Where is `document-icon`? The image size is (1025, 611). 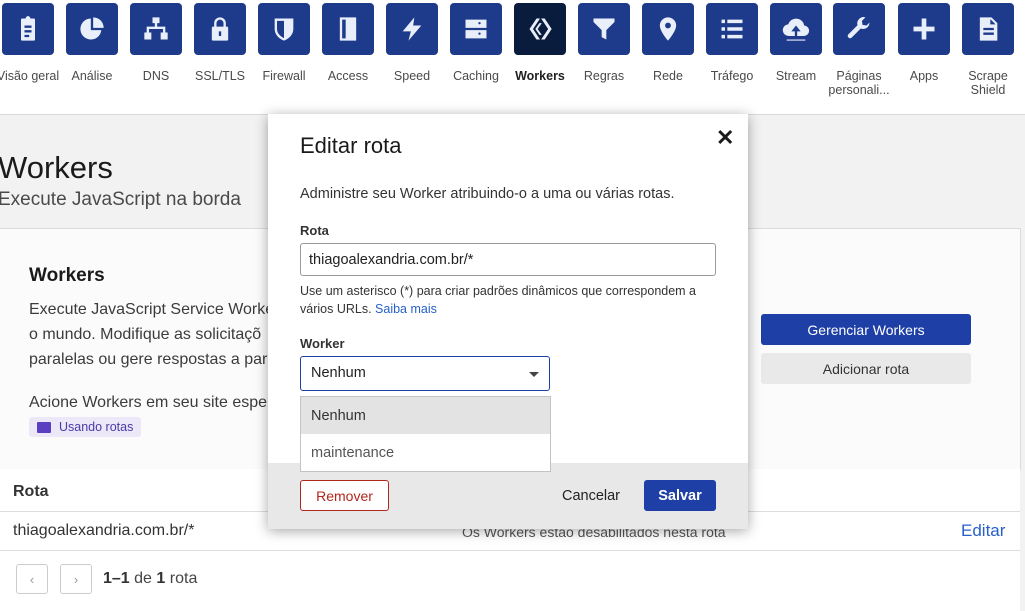 document-icon is located at coordinates (988, 29).